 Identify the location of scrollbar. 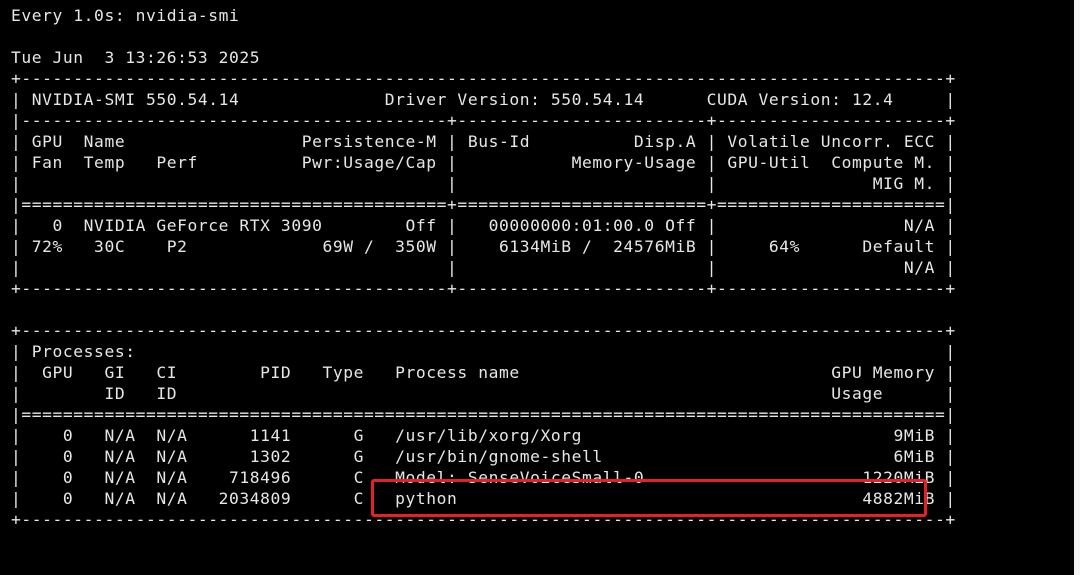
(1077, 287).